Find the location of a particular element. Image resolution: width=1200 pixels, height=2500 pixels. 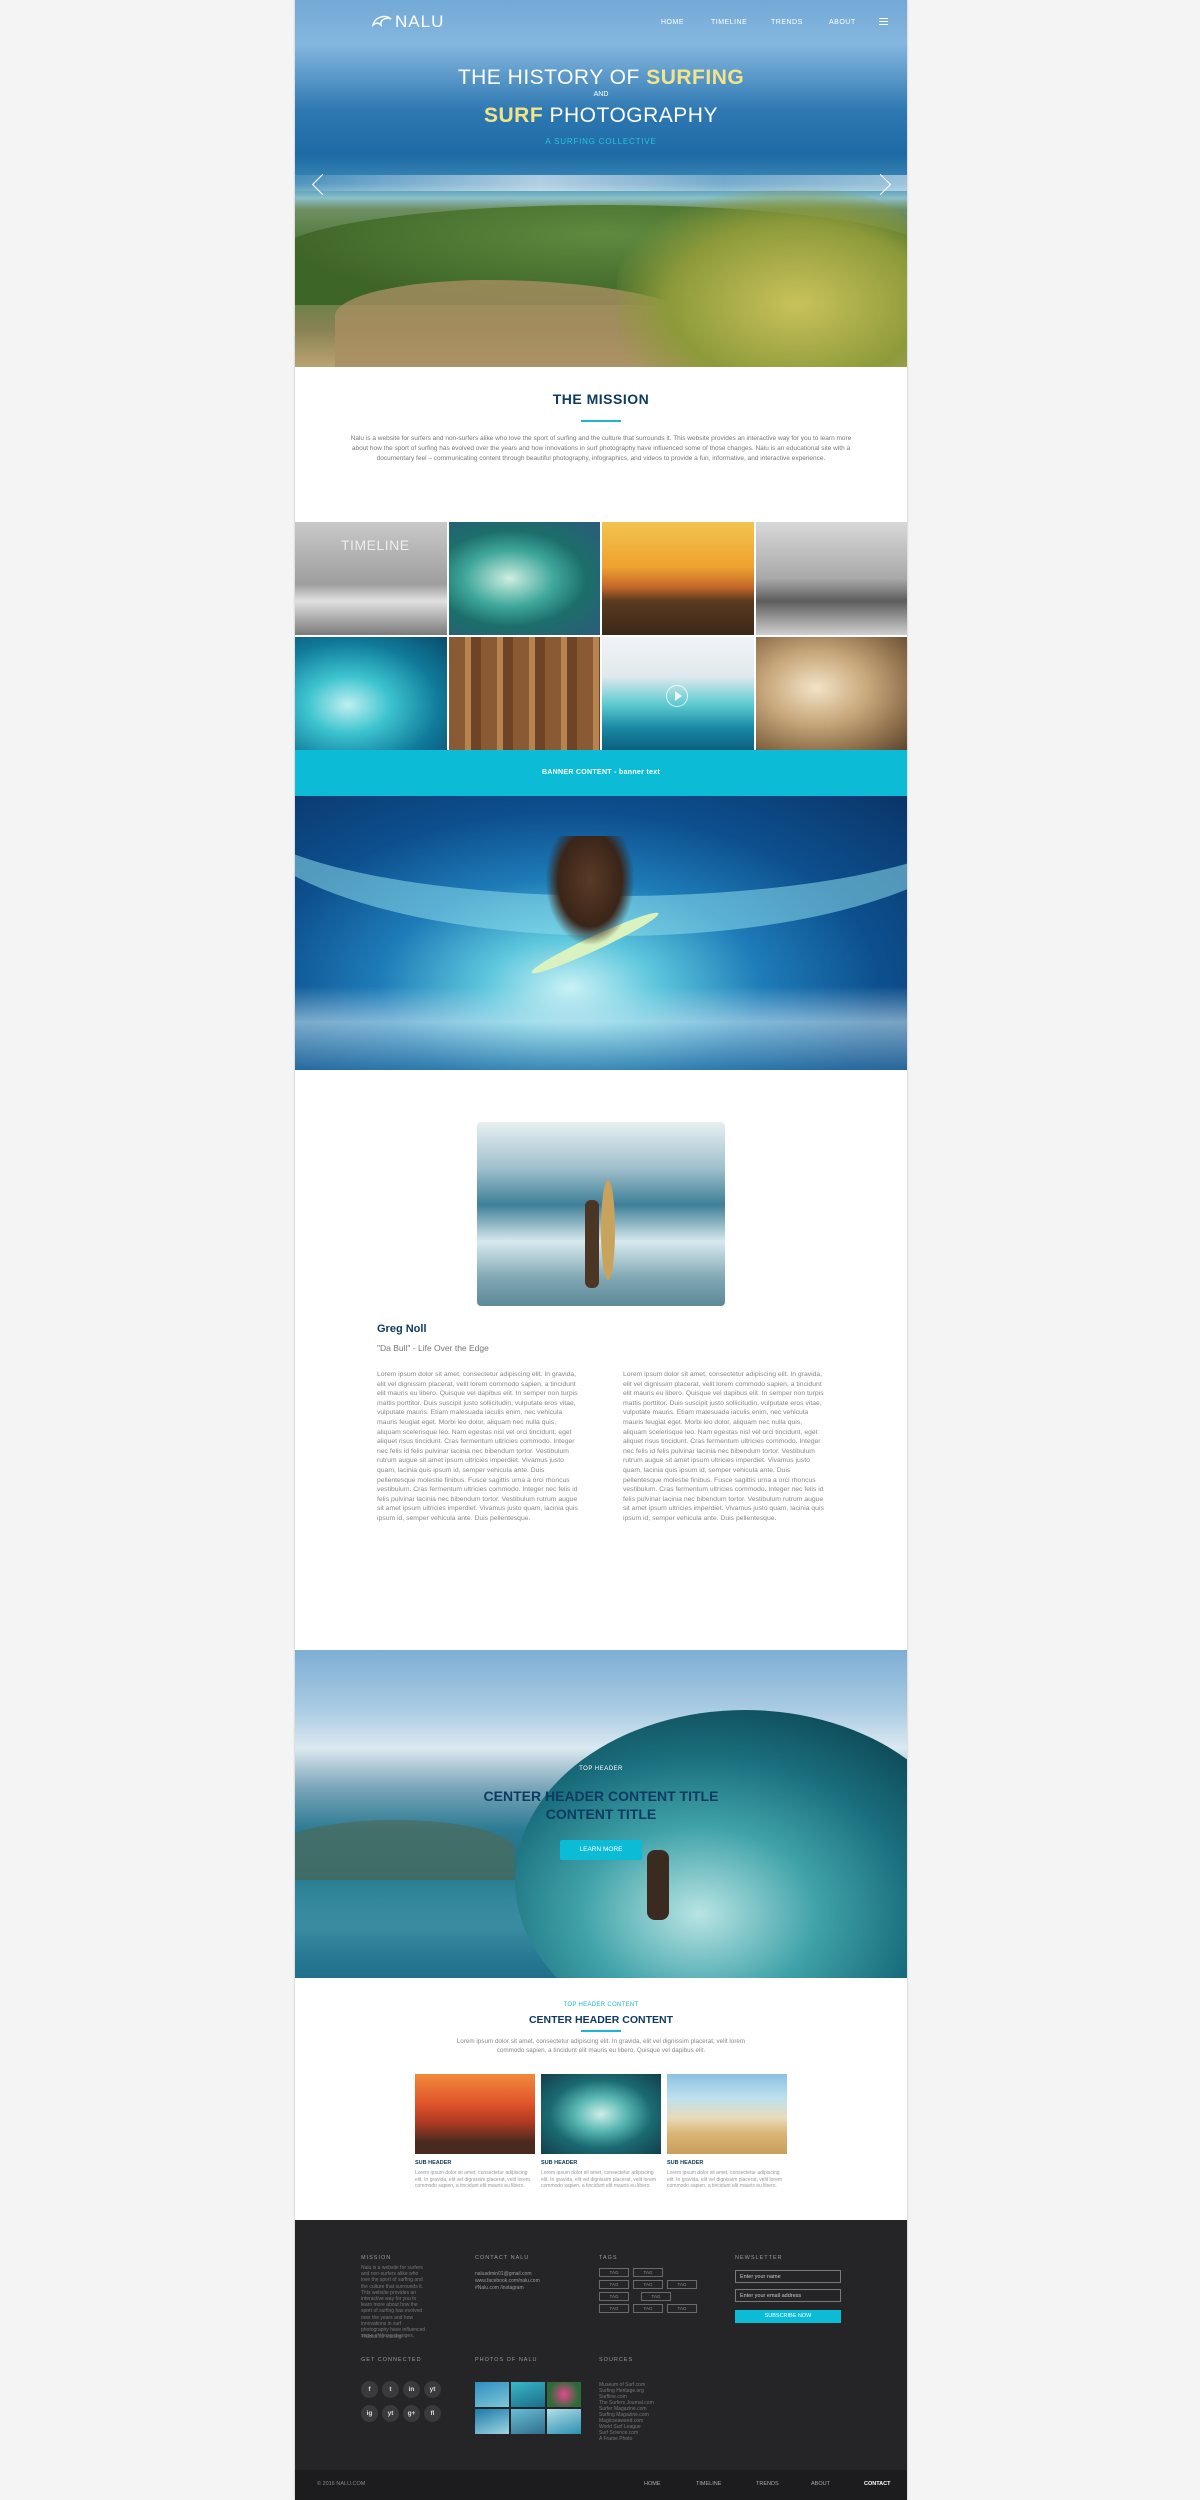

top-navbar: NALU HOME TIMELINE TRENDS ABOUT is located at coordinates (601, 22).